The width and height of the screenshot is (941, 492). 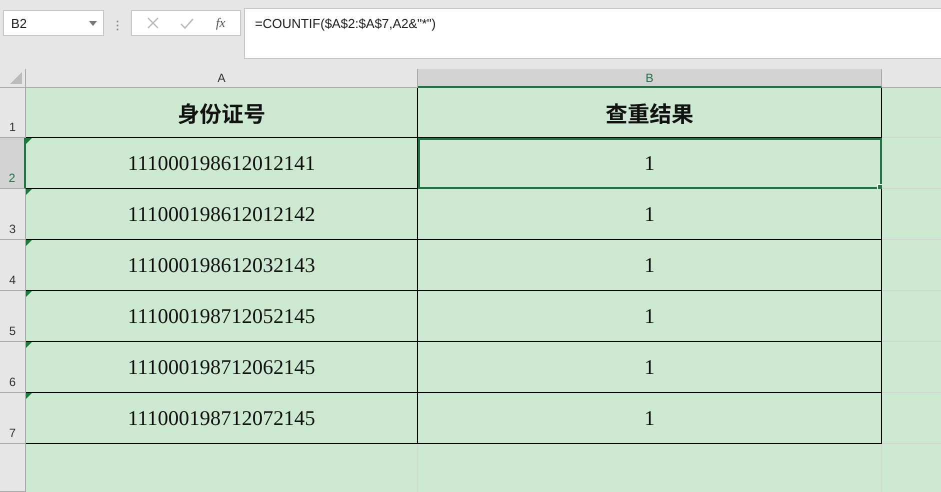 What do you see at coordinates (13, 316) in the screenshot?
I see `row-header: 5` at bounding box center [13, 316].